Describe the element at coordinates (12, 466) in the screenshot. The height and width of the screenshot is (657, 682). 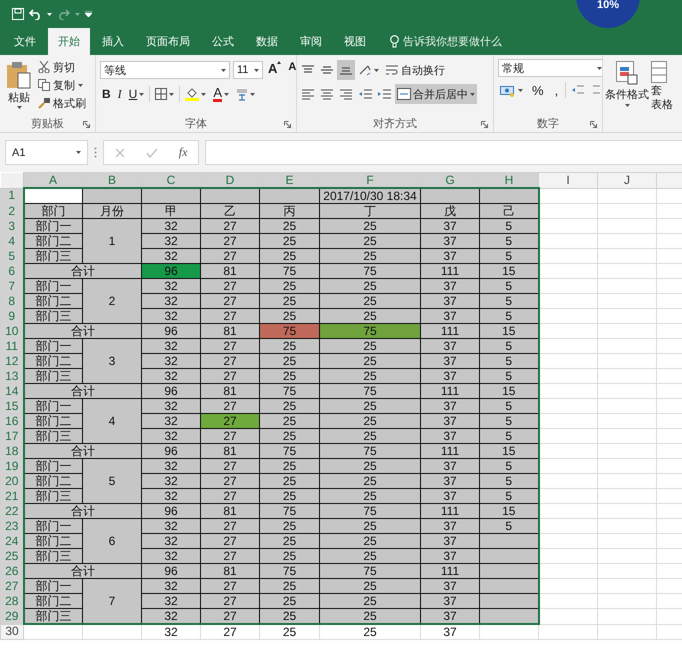
I see `row-header: 19` at that location.